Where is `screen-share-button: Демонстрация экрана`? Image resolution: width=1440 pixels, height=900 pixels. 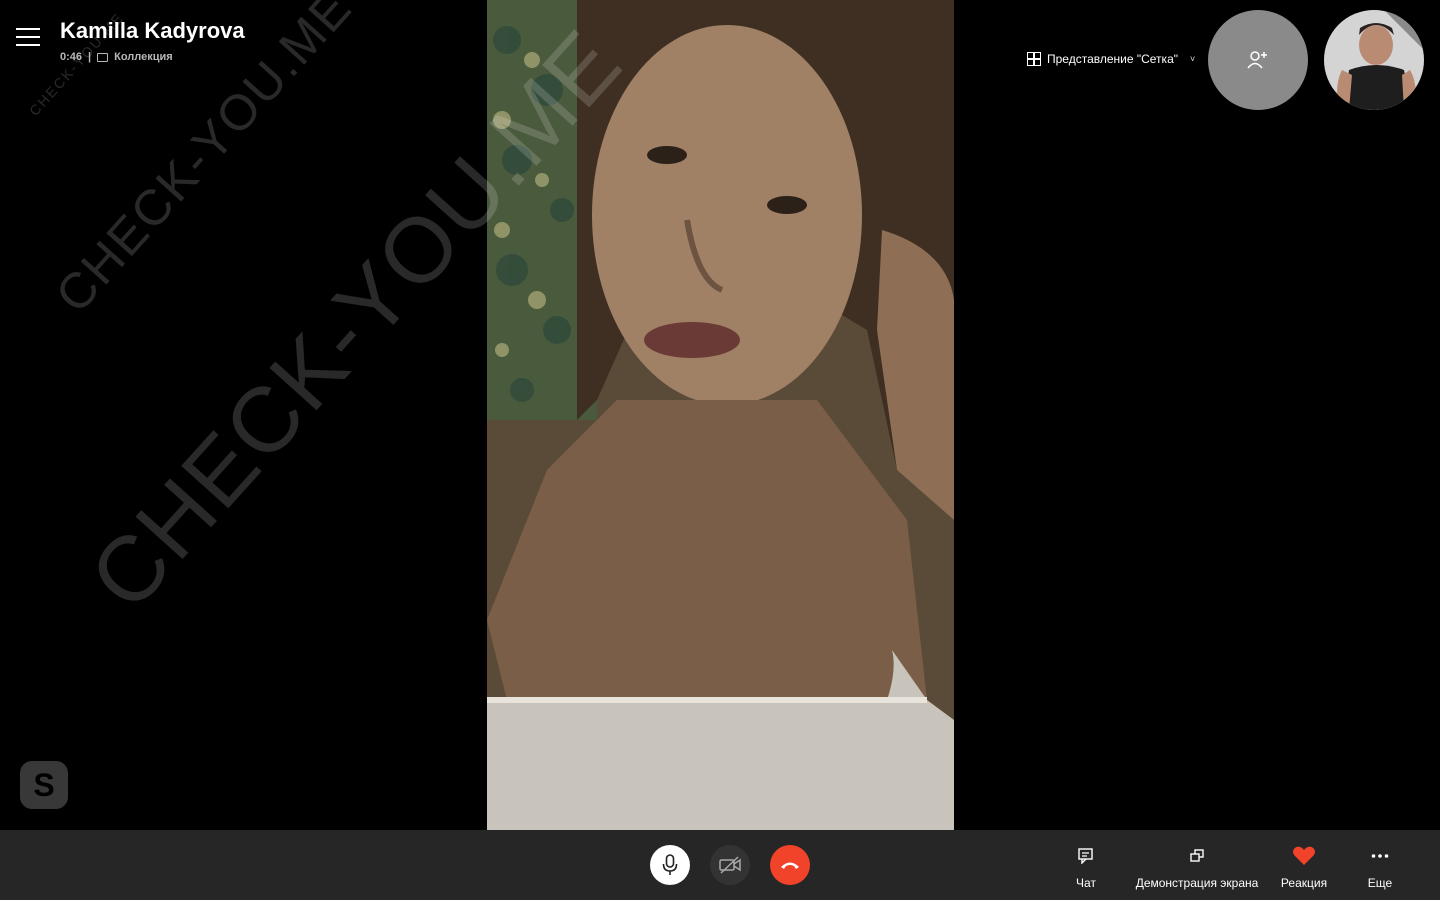 screen-share-button: Демонстрация экрана is located at coordinates (1197, 867).